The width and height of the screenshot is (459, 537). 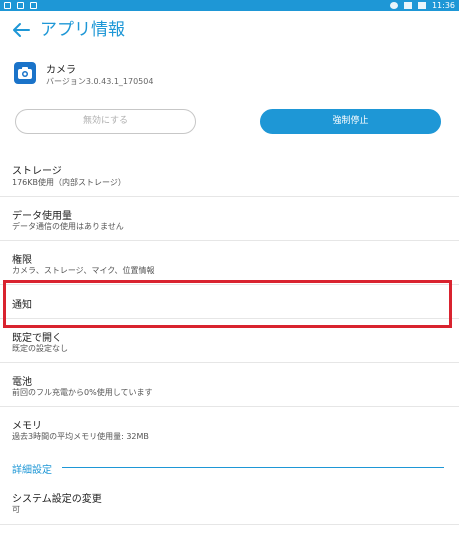 What do you see at coordinates (443, 5) in the screenshot?
I see `status-time: 11:36` at bounding box center [443, 5].